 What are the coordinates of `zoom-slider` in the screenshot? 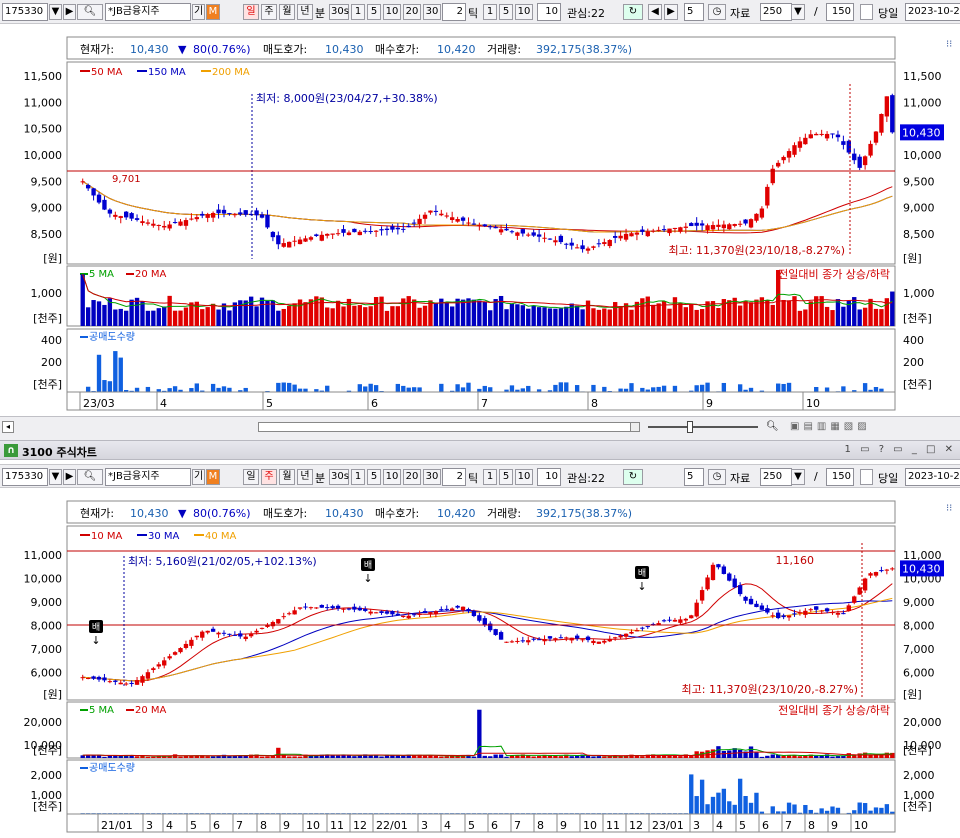 It's located at (703, 427).